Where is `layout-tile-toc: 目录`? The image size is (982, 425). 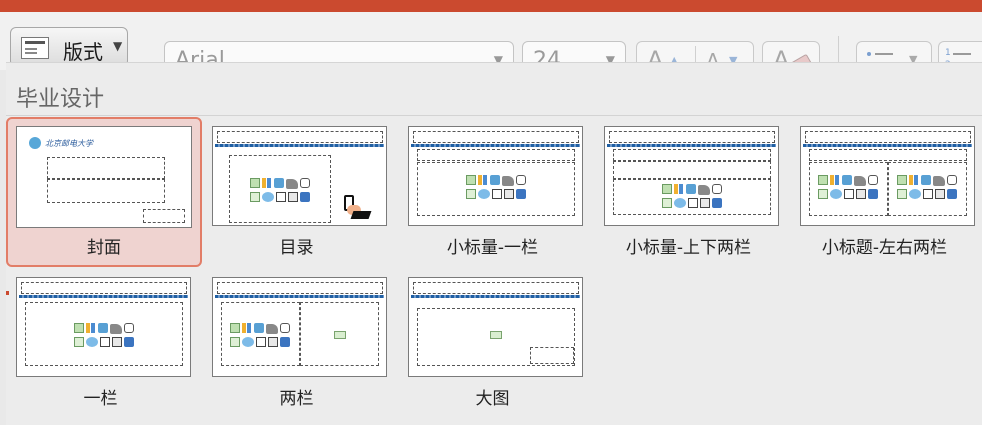 layout-tile-toc: 目录 is located at coordinates (296, 190).